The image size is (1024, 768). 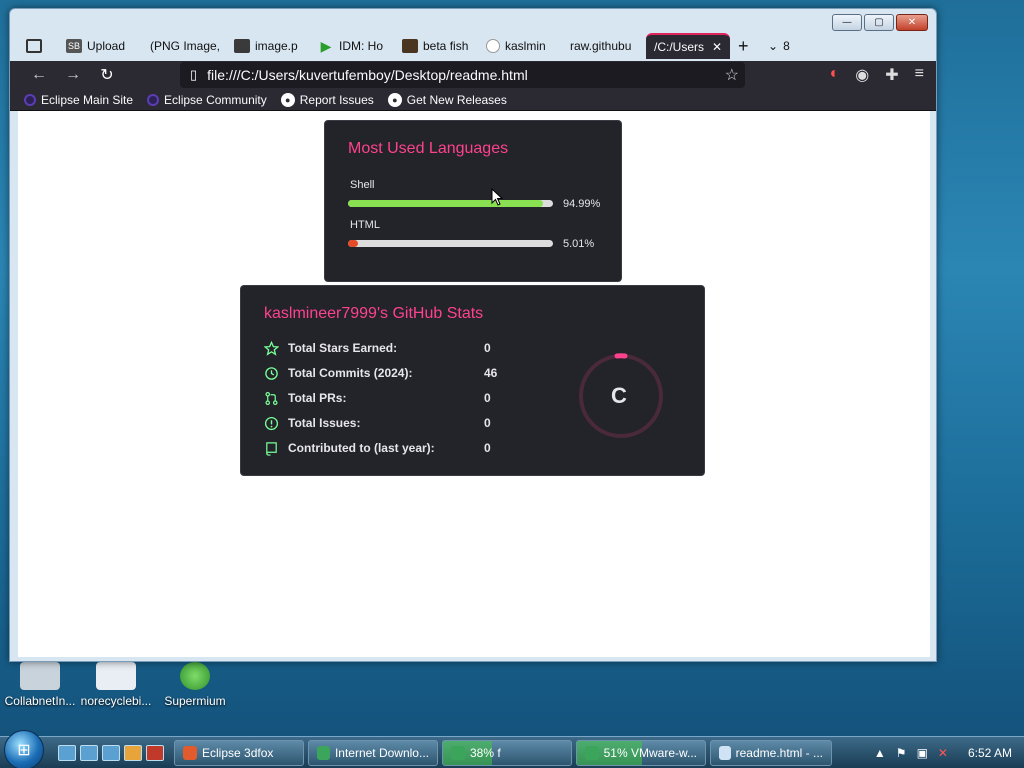 I want to click on start-button: ⊞, so click(x=24, y=748).